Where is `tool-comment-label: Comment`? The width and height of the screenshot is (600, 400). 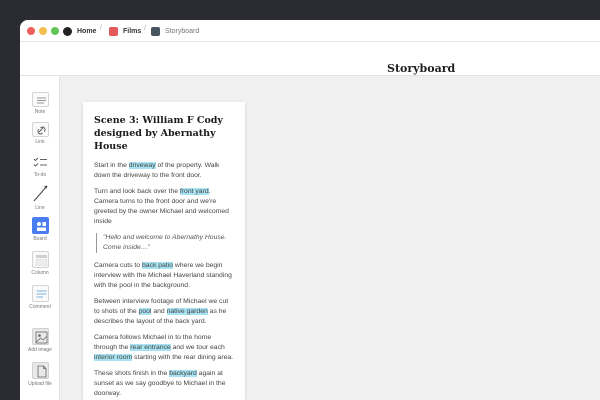
tool-comment-label: Comment is located at coordinates (40, 307).